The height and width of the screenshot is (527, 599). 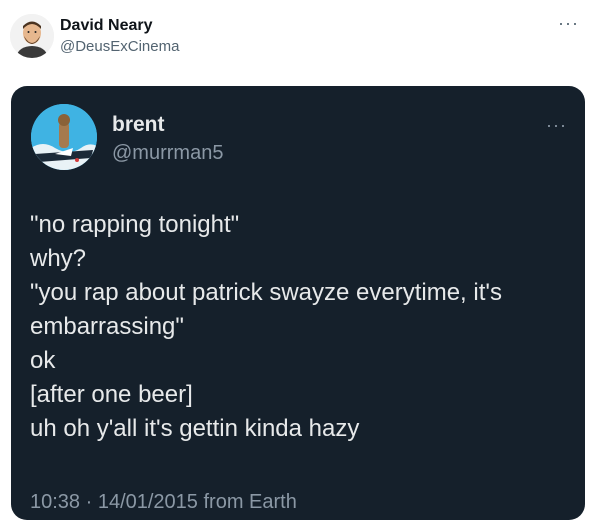 I want to click on tweet-text-line: ok, so click(x=43, y=360).